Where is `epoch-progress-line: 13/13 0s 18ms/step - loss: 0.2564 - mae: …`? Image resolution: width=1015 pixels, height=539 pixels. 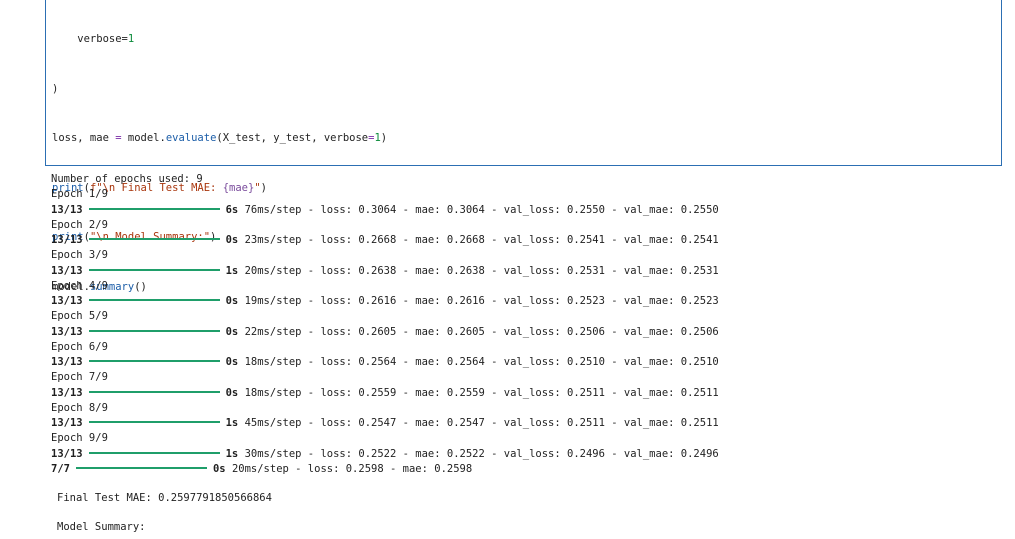
epoch-progress-line: 13/13 0s 18ms/step - loss: 0.2564 - mae: … is located at coordinates (521, 362).